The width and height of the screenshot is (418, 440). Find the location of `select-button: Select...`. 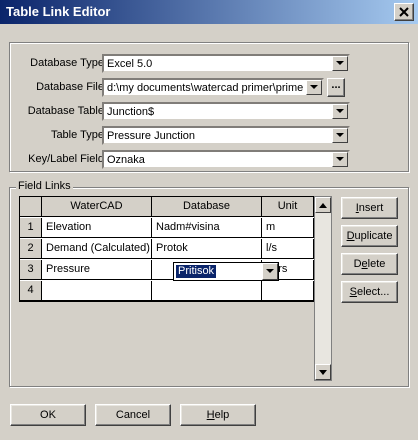

select-button: Select... is located at coordinates (369, 292).